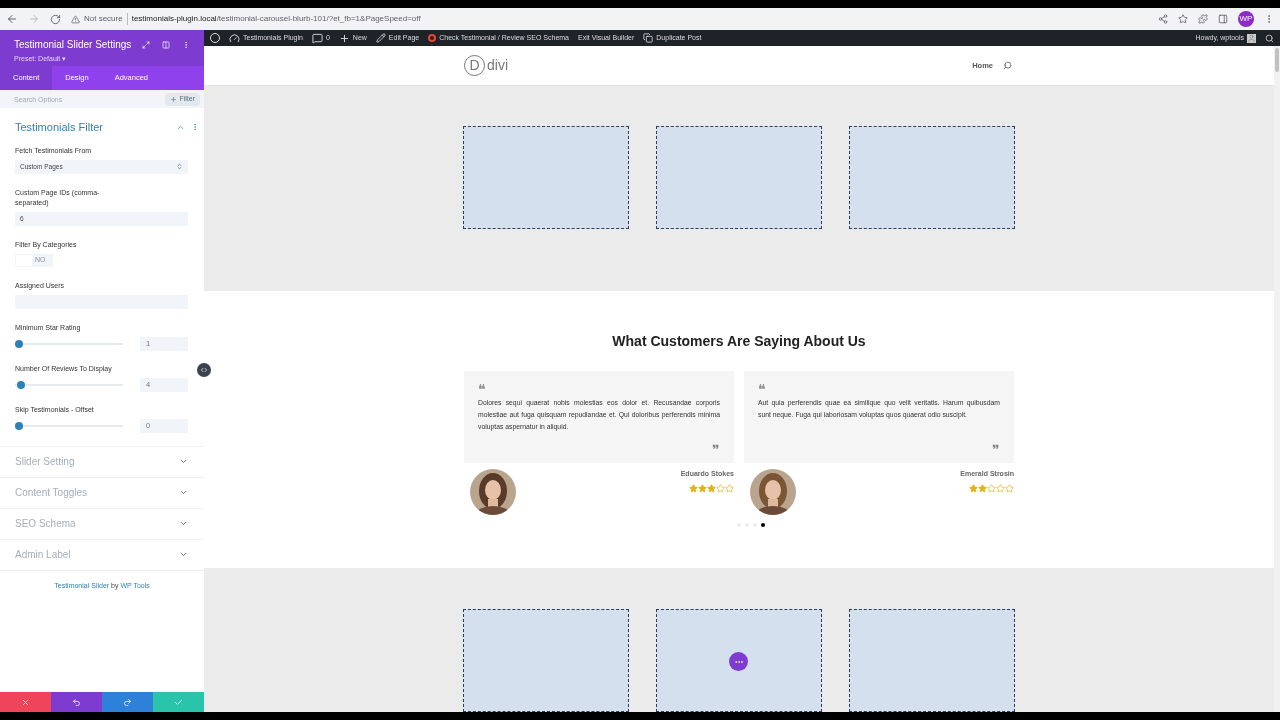 The height and width of the screenshot is (720, 1280). I want to click on scrollbar, so click(1277, 379).